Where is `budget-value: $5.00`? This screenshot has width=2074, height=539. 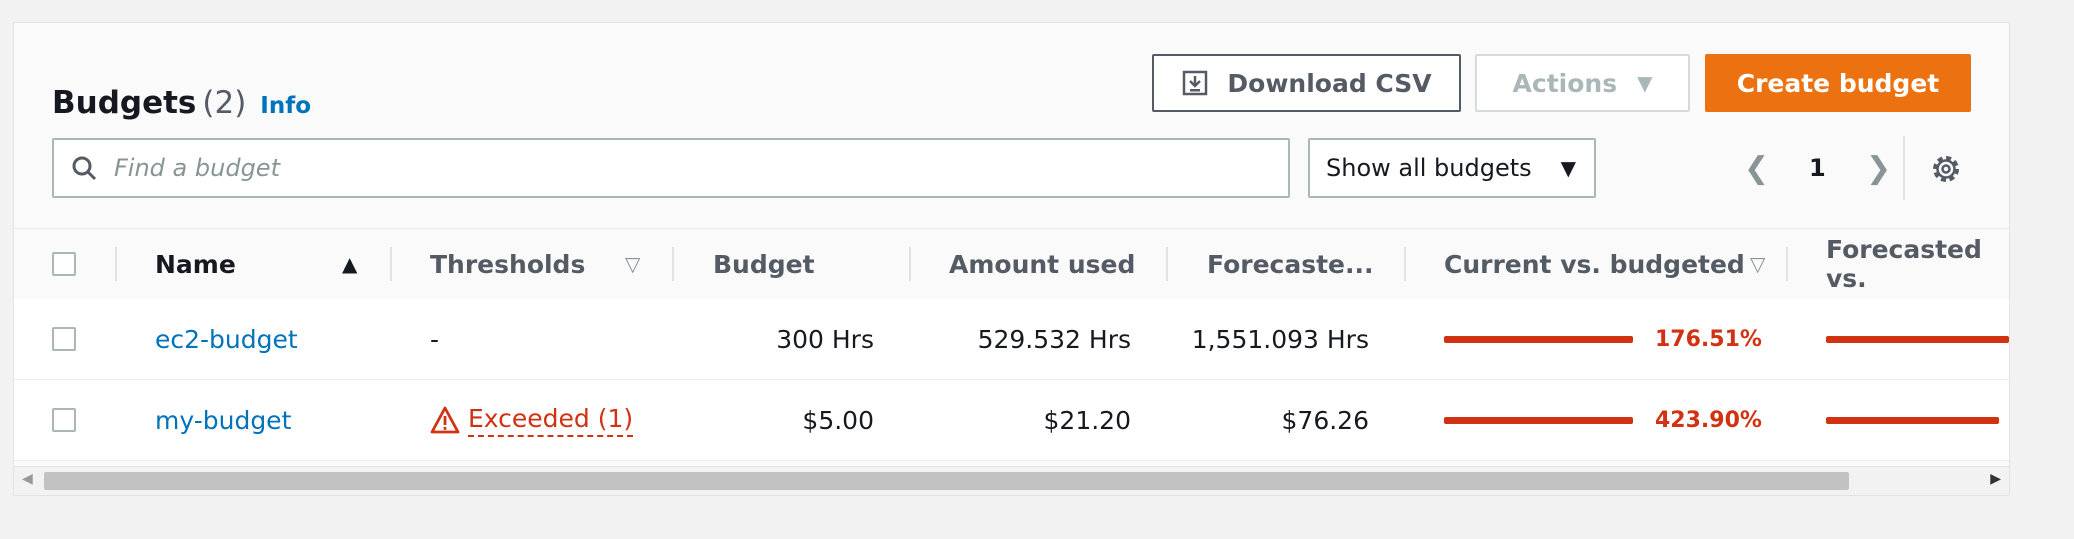 budget-value: $5.00 is located at coordinates (838, 420).